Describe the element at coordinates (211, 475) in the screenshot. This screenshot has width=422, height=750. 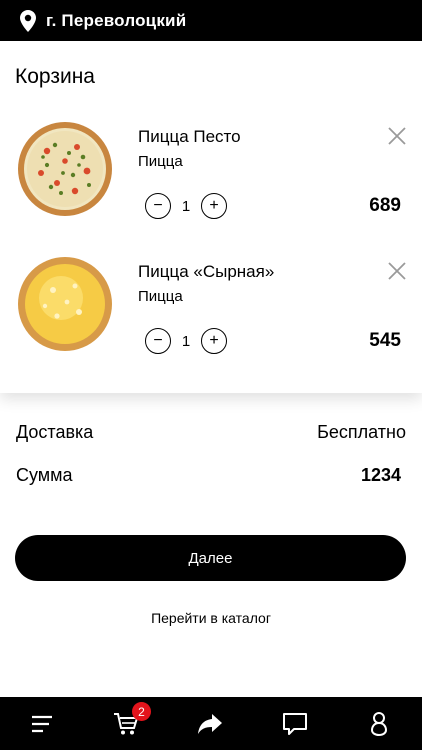
I see `total-row: Сумма 1234` at that location.